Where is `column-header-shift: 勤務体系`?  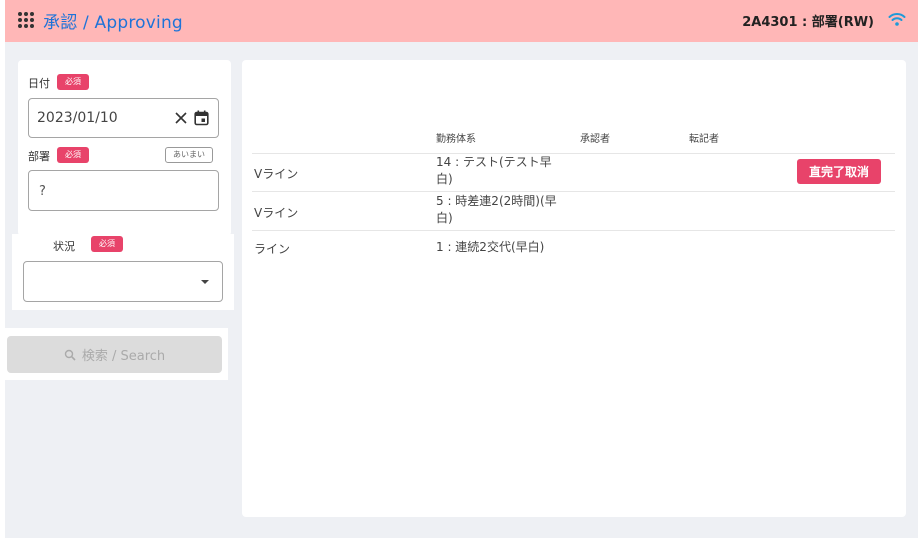
column-header-shift: 勤務体系 is located at coordinates (456, 139).